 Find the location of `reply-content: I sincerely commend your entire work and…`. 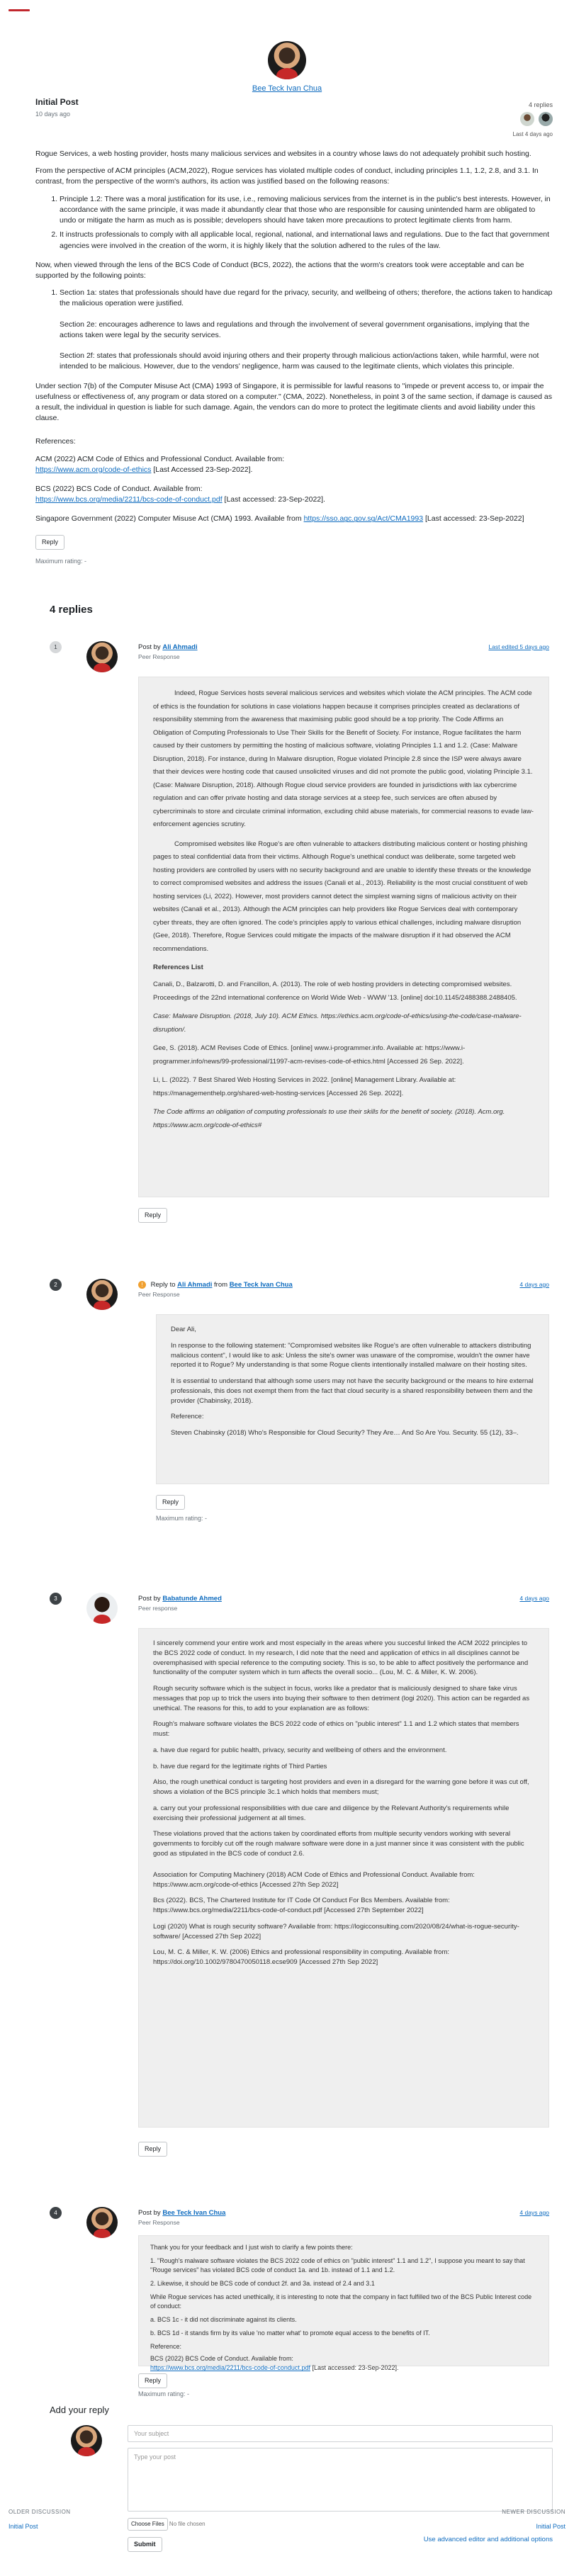

reply-content: I sincerely commend your entire work and… is located at coordinates (343, 1878).